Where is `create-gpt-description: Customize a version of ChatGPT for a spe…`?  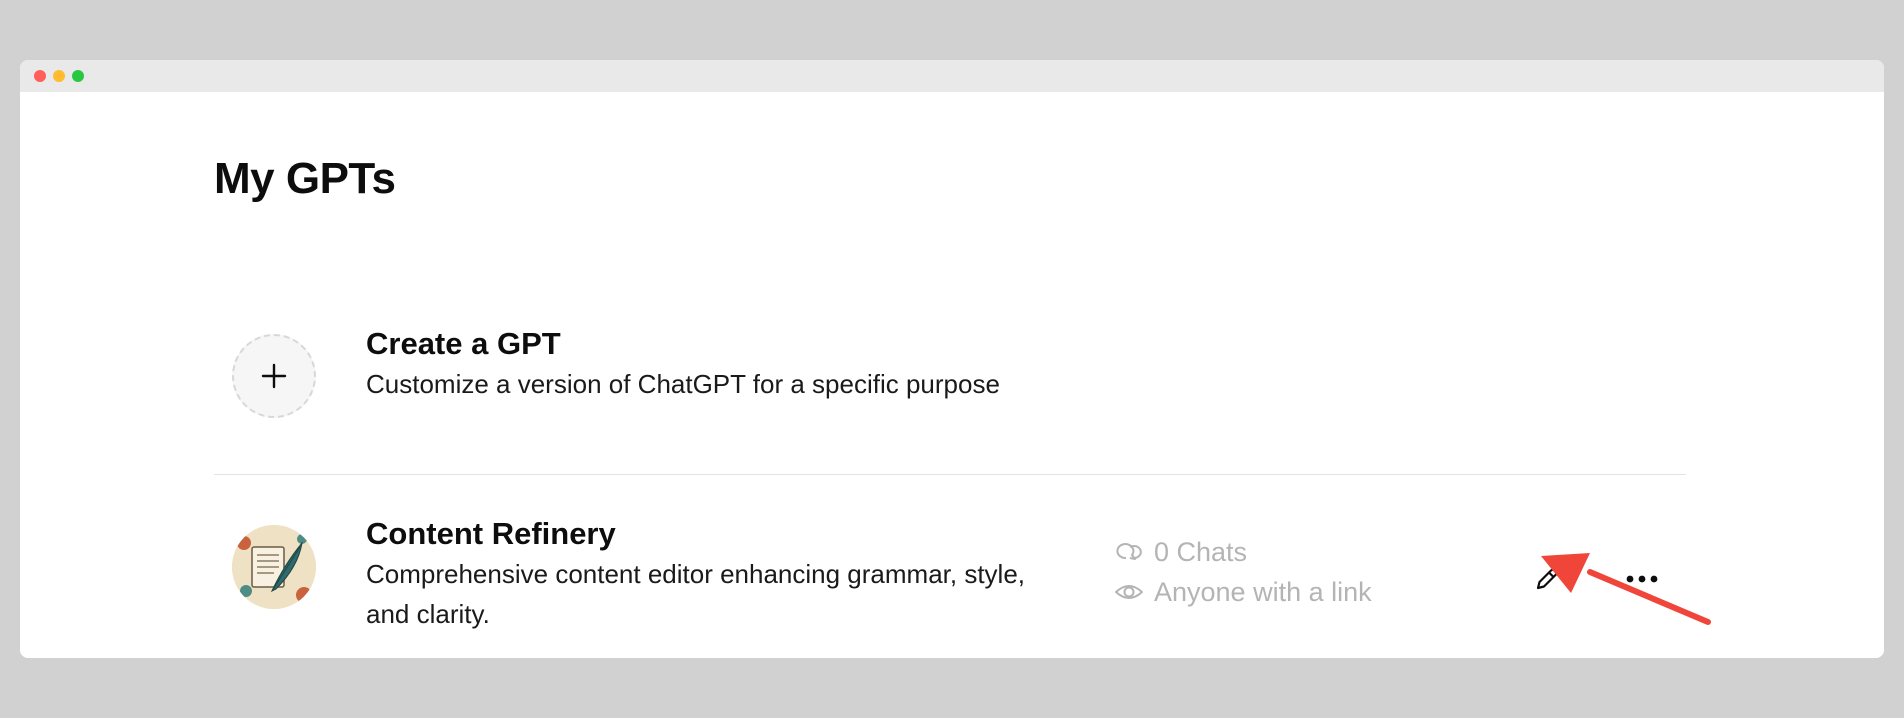 create-gpt-description: Customize a version of ChatGPT for a spe… is located at coordinates (683, 384).